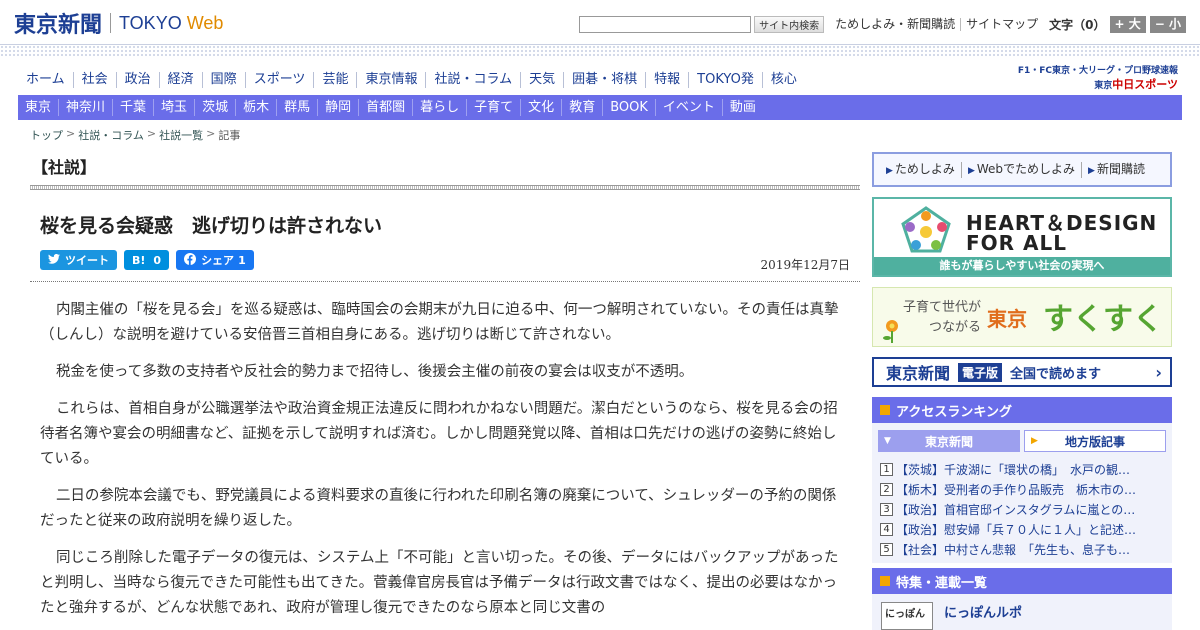 This screenshot has width=1200, height=630. I want to click on share-buttons: ツイート B! 0 シェア 1, so click(150, 260).